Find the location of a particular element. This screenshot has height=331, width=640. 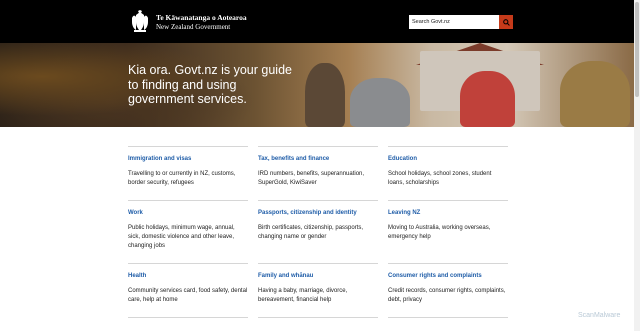

topic-link-leaving-nz: Leaving NZ is located at coordinates (448, 213).